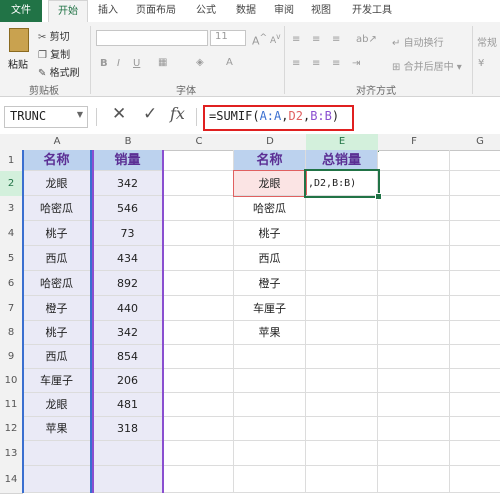 The image size is (500, 494). What do you see at coordinates (57, 258) in the screenshot?
I see `table1-name-cell: 西瓜` at bounding box center [57, 258].